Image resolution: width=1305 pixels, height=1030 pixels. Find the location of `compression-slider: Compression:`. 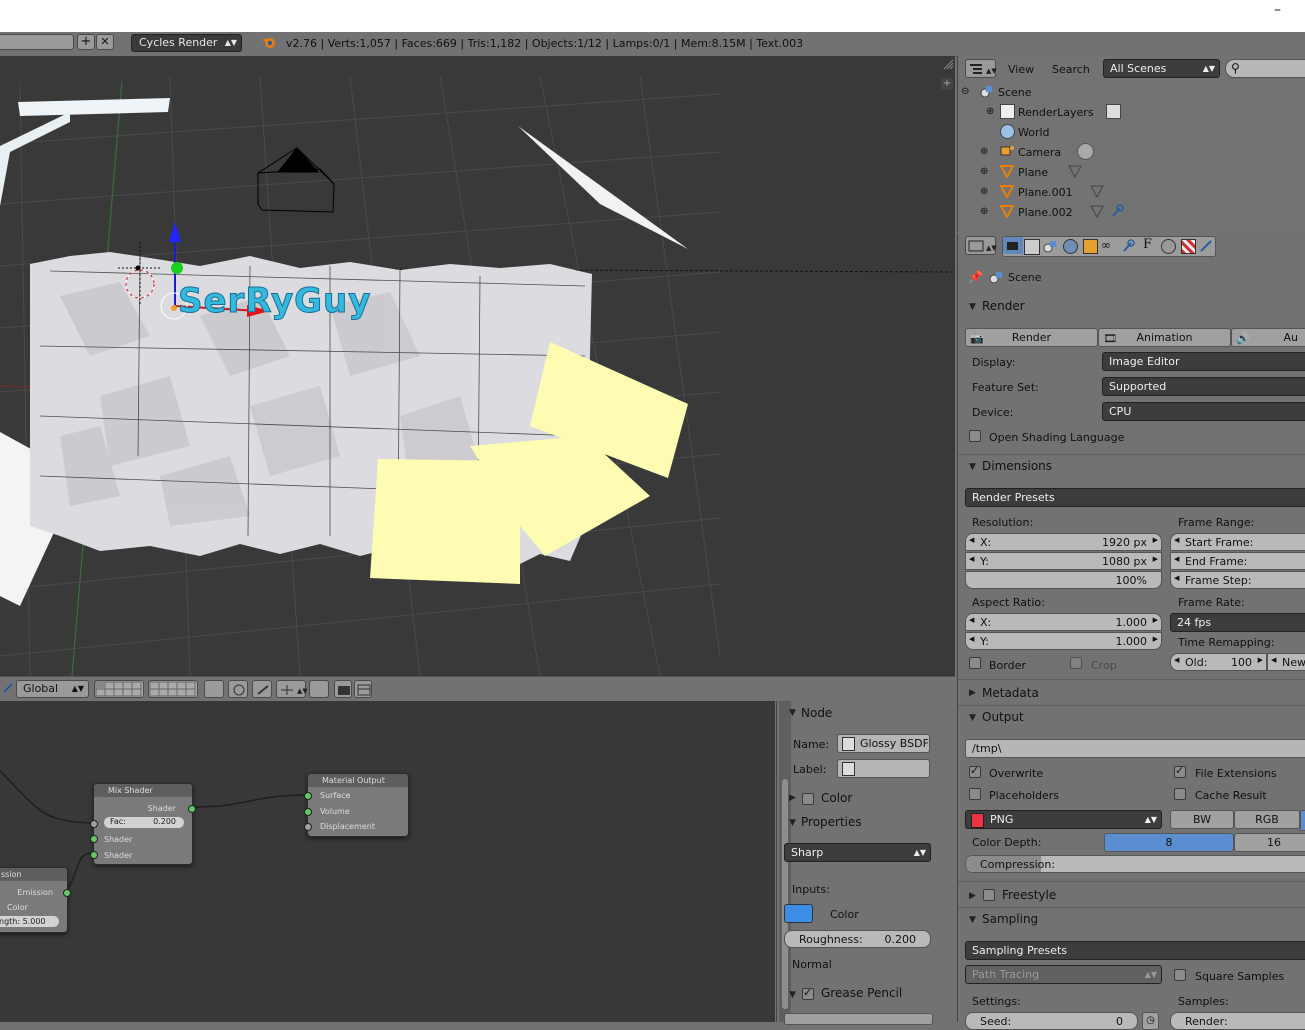

compression-slider: Compression: is located at coordinates (1135, 864).